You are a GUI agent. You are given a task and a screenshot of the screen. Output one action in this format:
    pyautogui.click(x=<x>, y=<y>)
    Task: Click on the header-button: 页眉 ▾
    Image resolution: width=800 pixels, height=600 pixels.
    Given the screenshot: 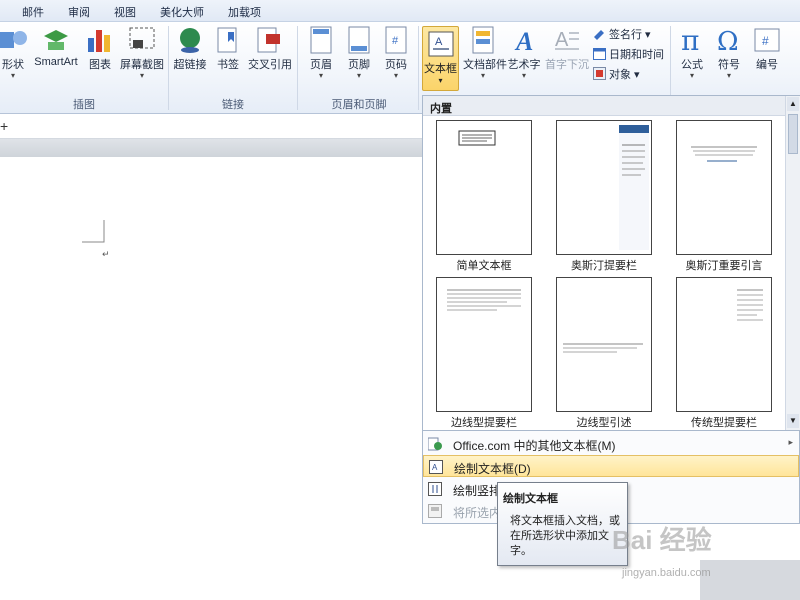 What is the action you would take?
    pyautogui.click(x=321, y=51)
    